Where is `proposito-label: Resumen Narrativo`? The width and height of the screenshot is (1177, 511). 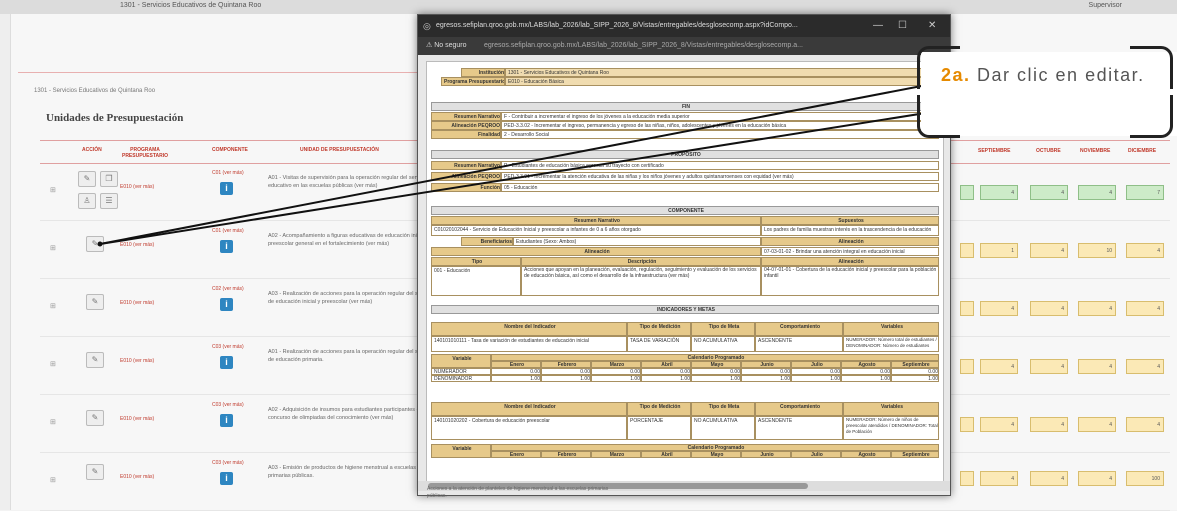 proposito-label: Resumen Narrativo is located at coordinates (466, 165).